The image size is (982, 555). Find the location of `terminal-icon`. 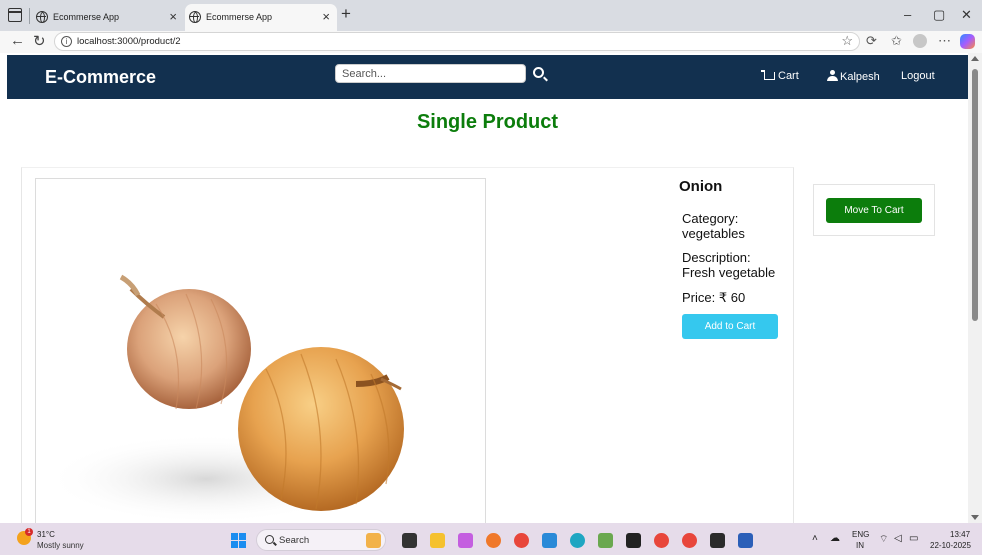

terminal-icon is located at coordinates (717, 540).